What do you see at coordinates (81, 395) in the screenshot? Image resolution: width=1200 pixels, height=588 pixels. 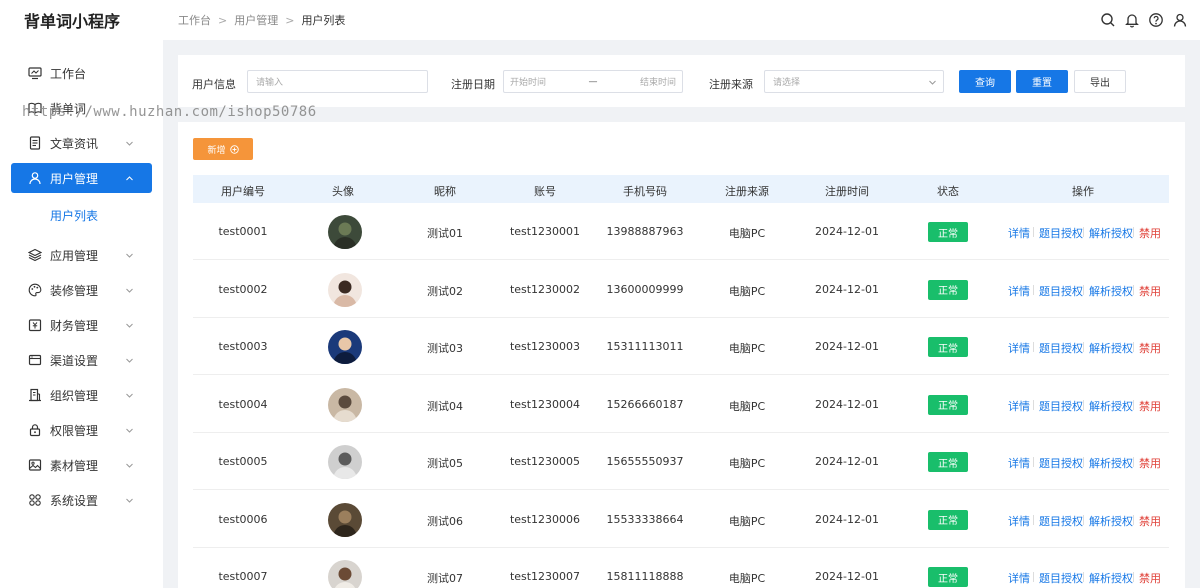 I see `sidebar-item-organization: 组织管理` at bounding box center [81, 395].